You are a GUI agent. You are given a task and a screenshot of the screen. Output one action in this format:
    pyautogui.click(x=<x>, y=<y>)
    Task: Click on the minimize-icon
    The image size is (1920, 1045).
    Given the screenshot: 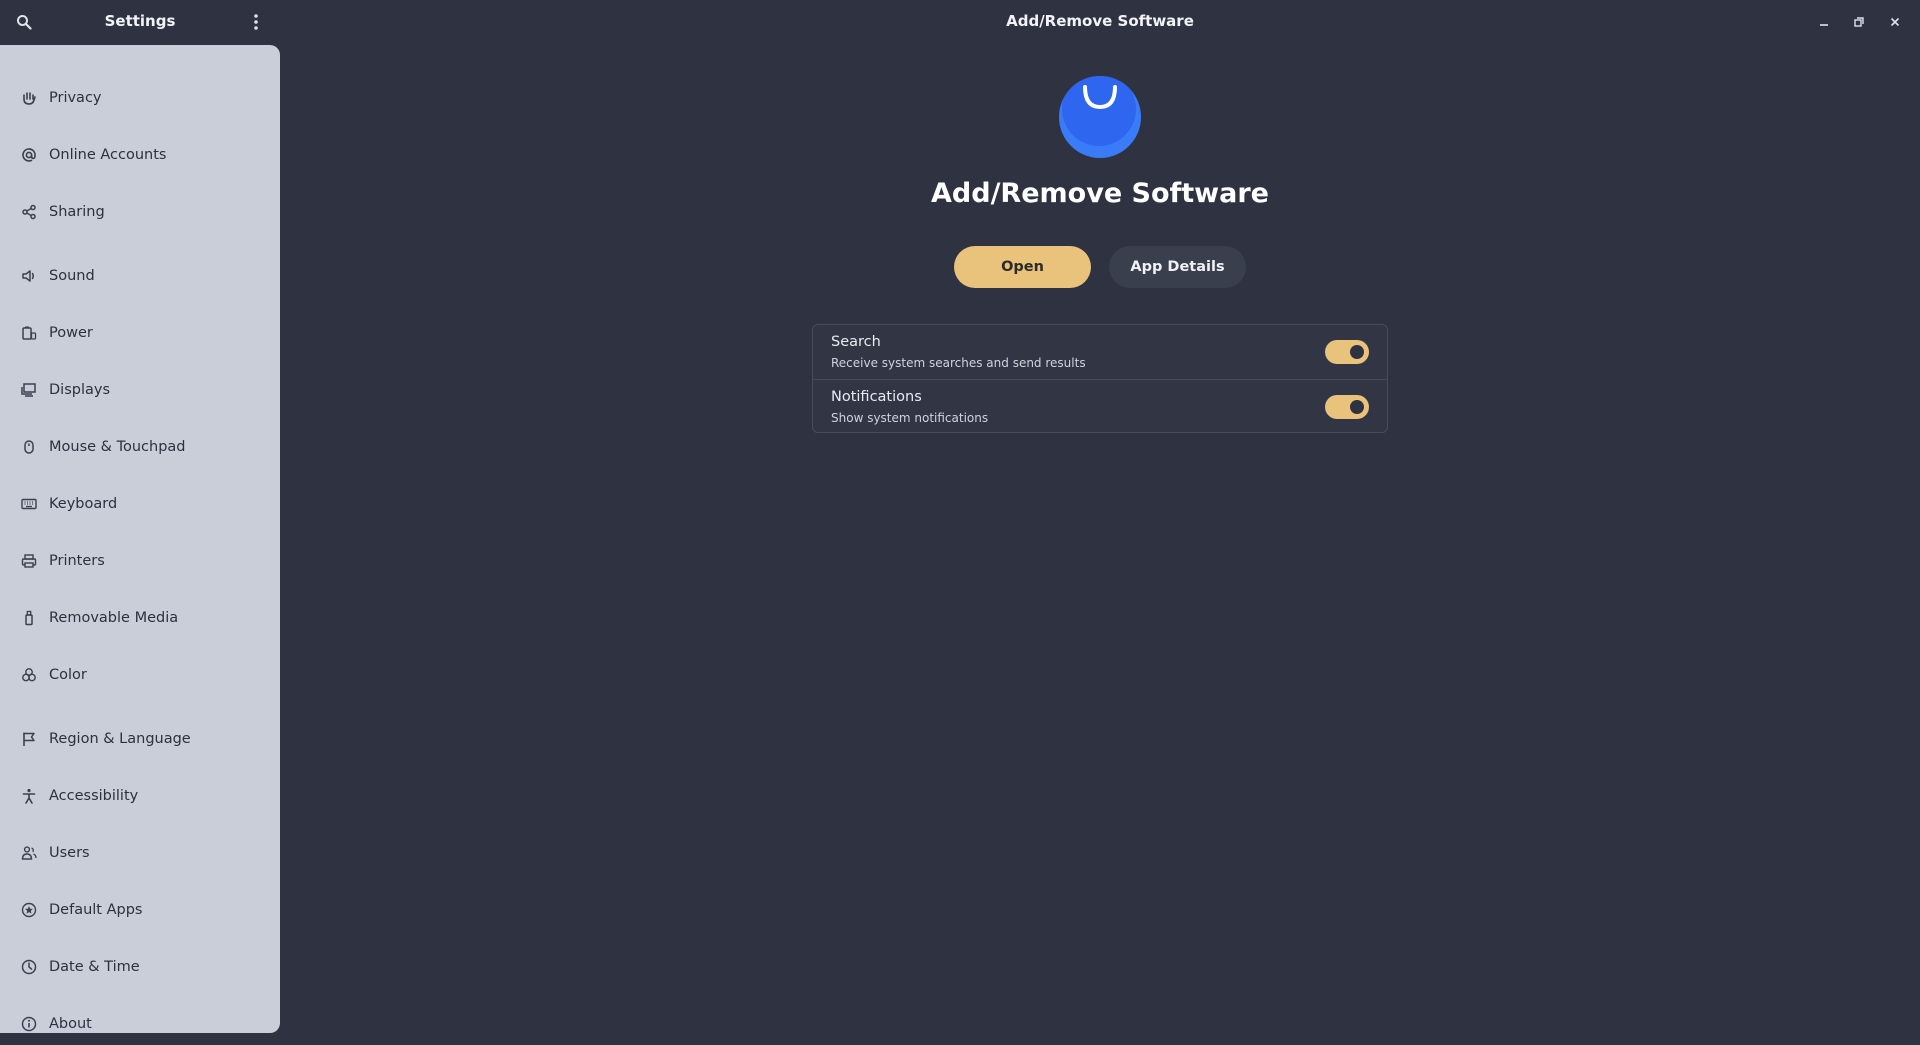 What is the action you would take?
    pyautogui.click(x=1824, y=22)
    